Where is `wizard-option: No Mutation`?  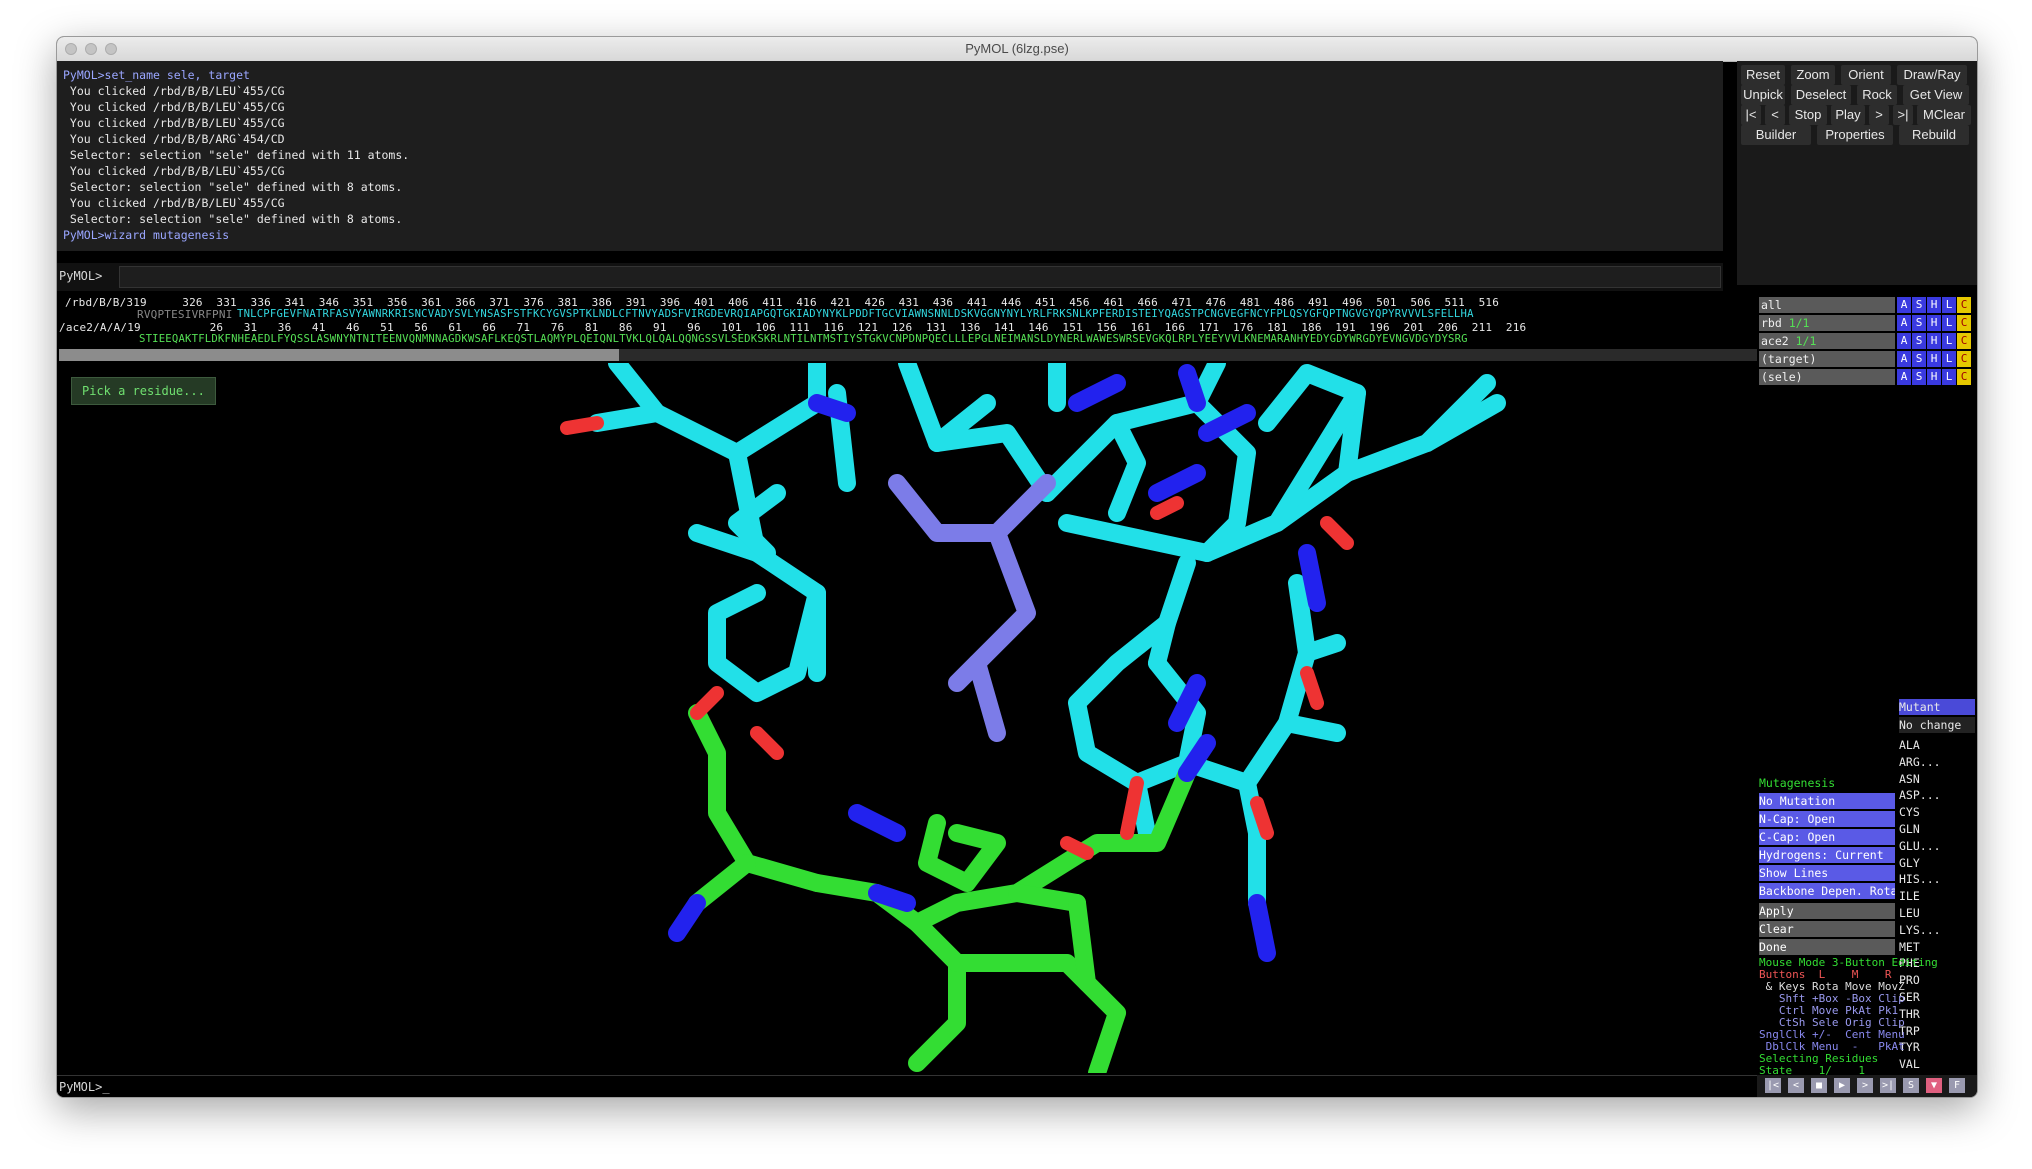
wizard-option: No Mutation is located at coordinates (1827, 801).